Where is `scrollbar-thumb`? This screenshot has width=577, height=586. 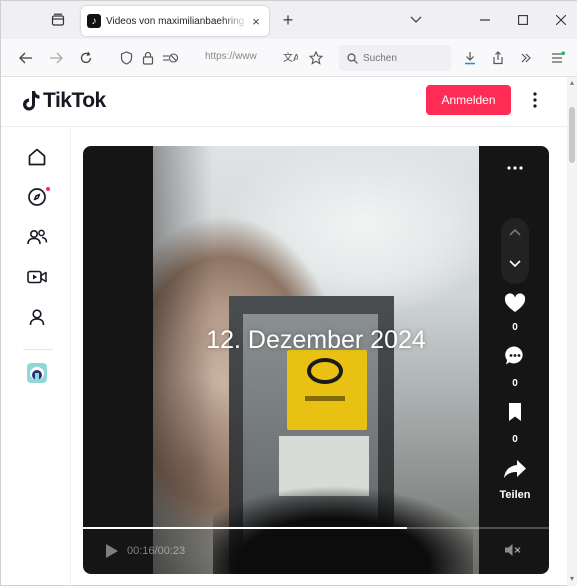 scrollbar-thumb is located at coordinates (572, 135).